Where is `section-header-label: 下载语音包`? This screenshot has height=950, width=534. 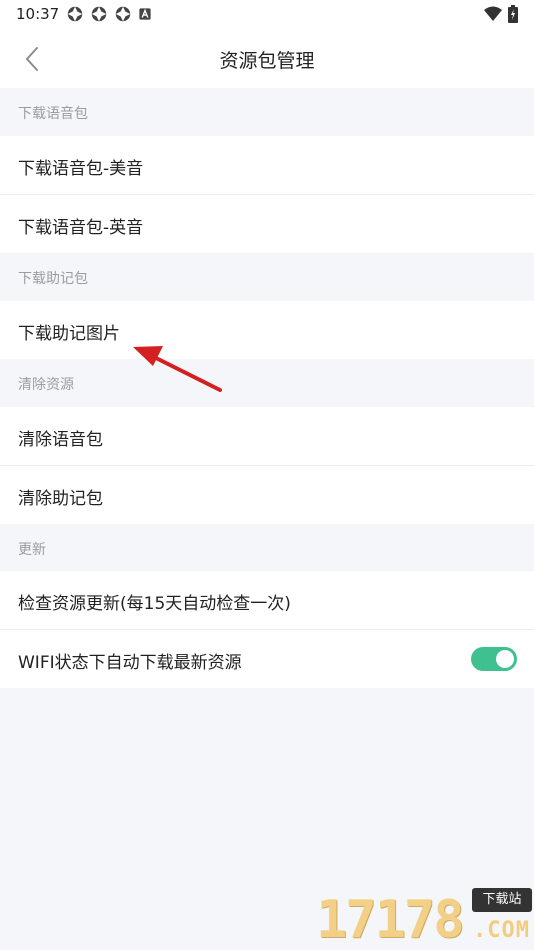 section-header-label: 下载语音包 is located at coordinates (53, 114).